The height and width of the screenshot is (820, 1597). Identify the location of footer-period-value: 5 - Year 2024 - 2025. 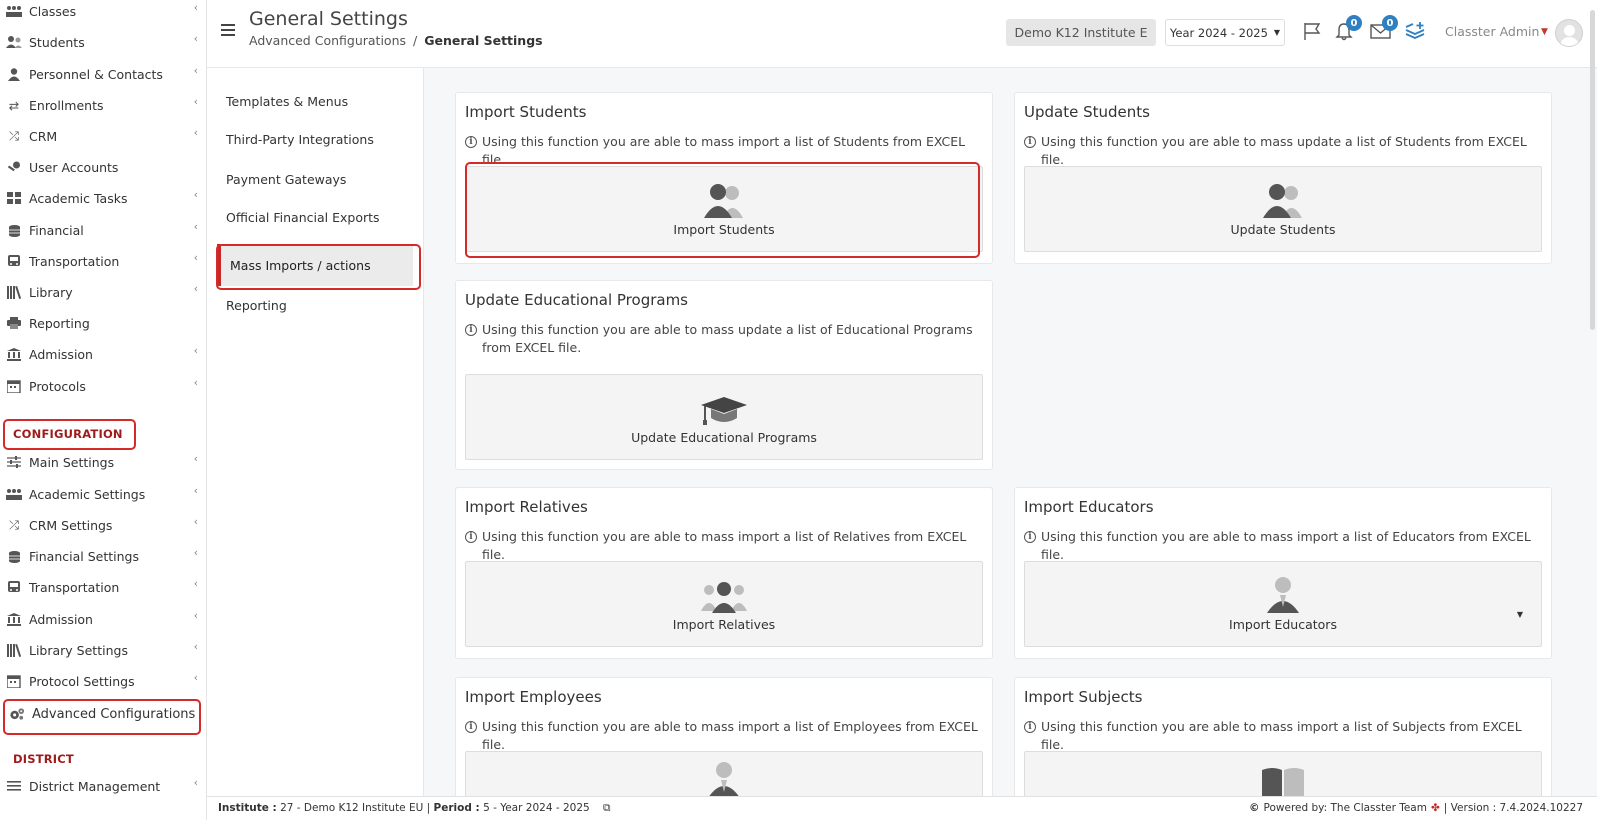
(536, 808).